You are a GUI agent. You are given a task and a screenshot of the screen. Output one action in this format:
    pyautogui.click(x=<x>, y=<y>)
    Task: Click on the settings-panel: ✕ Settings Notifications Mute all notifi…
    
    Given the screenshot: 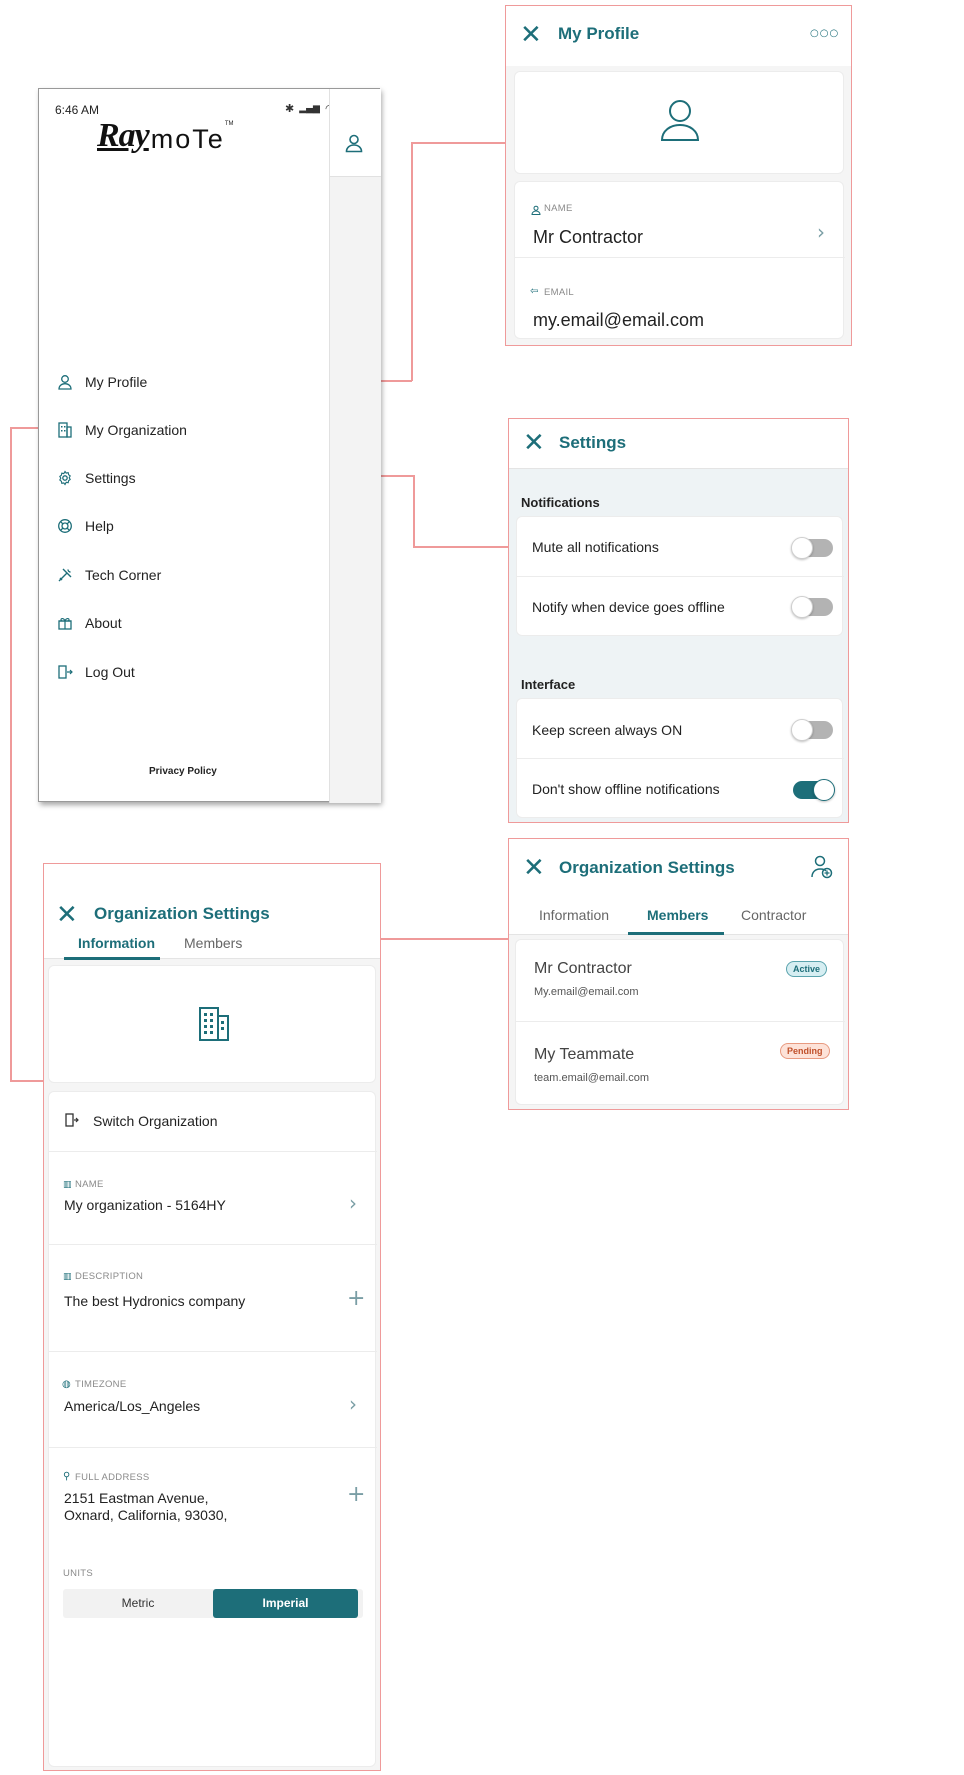 What is the action you would take?
    pyautogui.click(x=678, y=620)
    